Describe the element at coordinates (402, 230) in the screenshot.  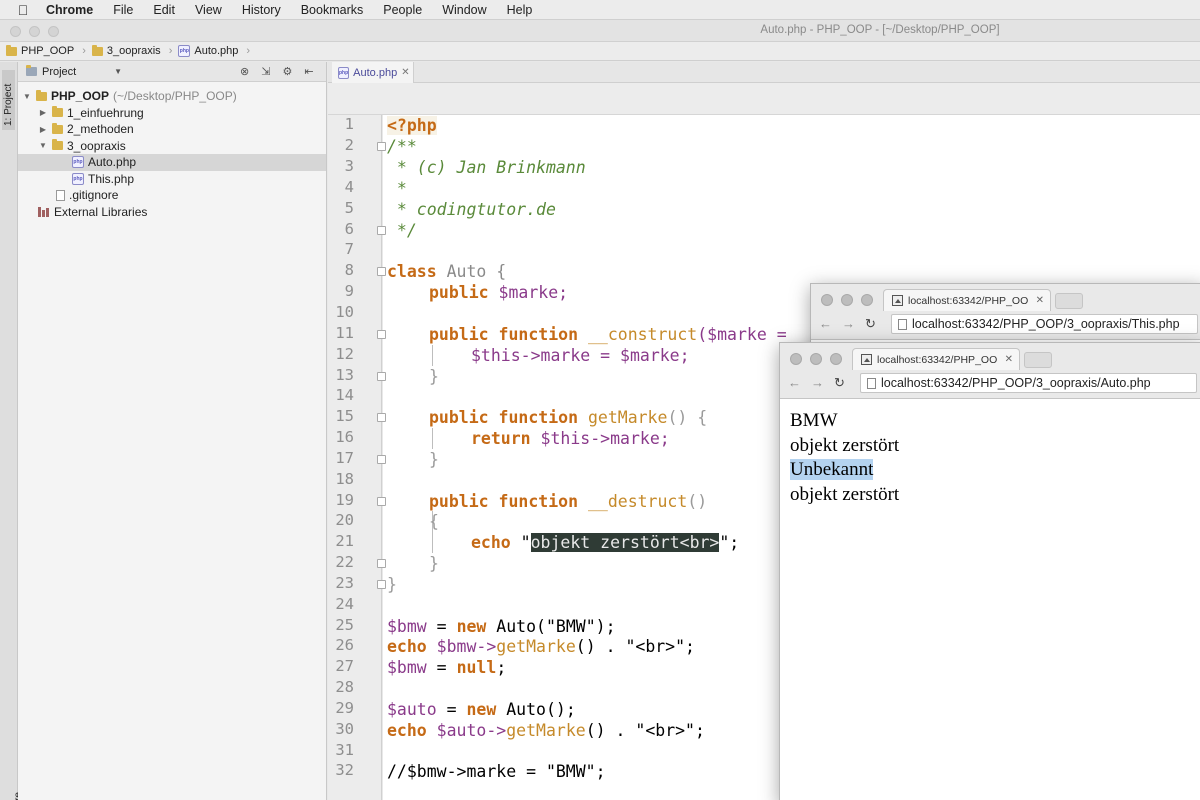
I see `code-line-6: */` at that location.